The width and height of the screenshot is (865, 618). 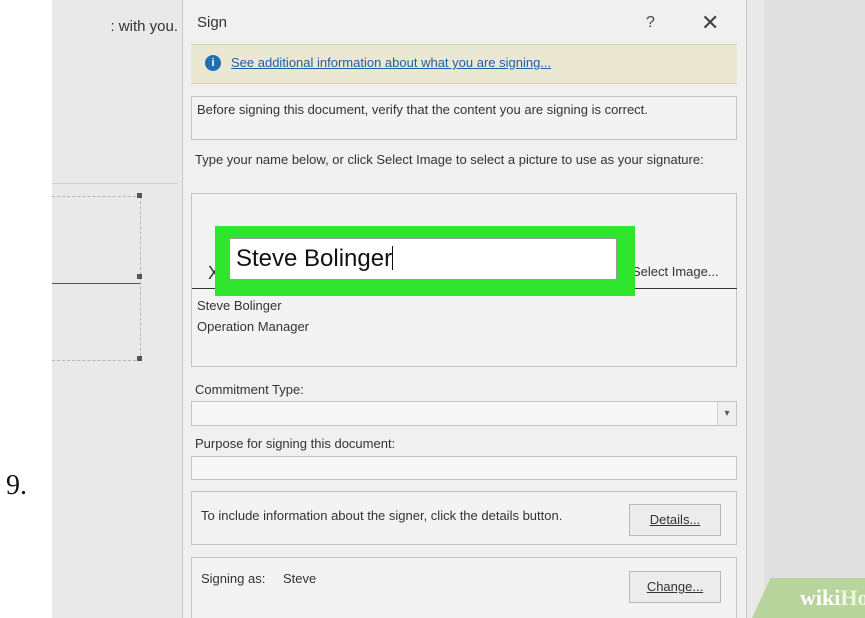 I want to click on signature-name-input: Steve Bolinger, so click(x=423, y=259).